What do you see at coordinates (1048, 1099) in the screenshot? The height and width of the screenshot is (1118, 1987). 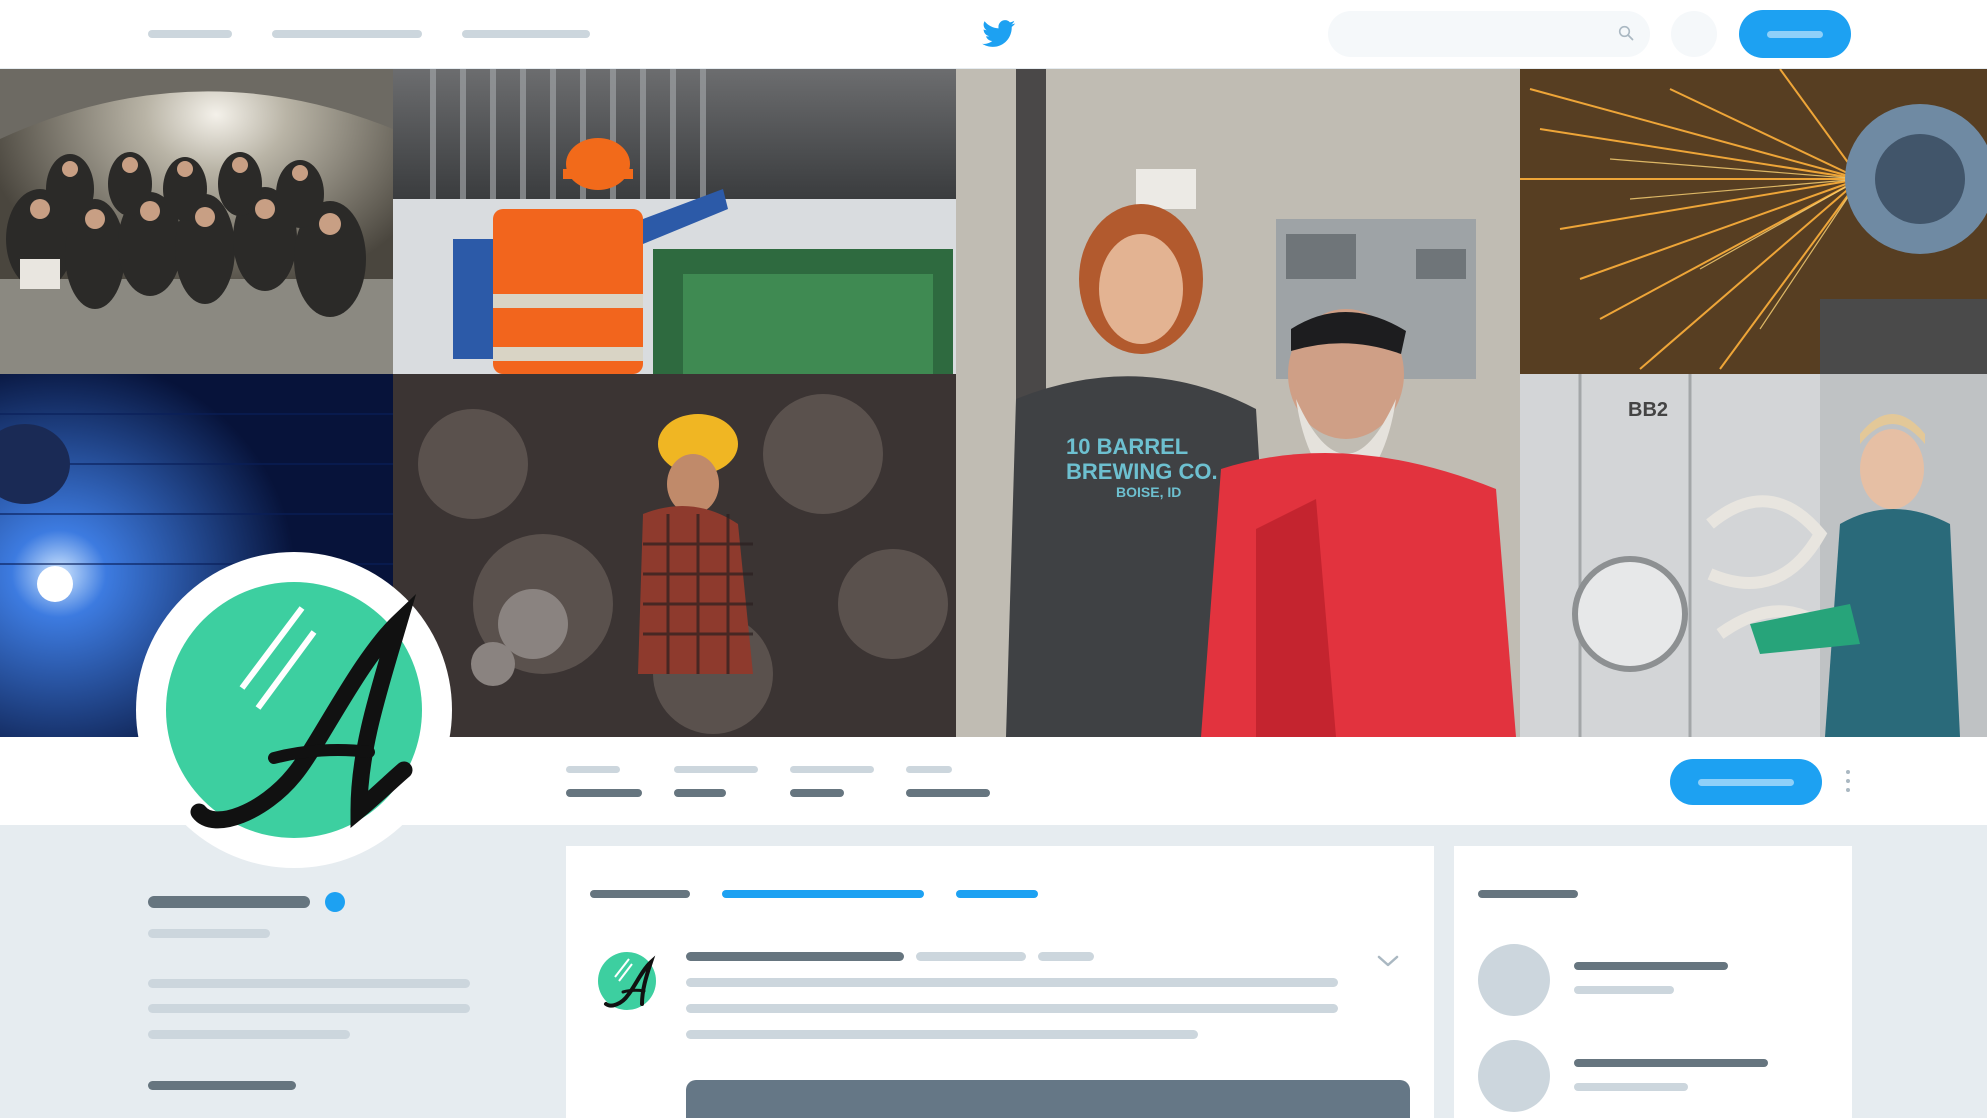 I see `tweet-media` at bounding box center [1048, 1099].